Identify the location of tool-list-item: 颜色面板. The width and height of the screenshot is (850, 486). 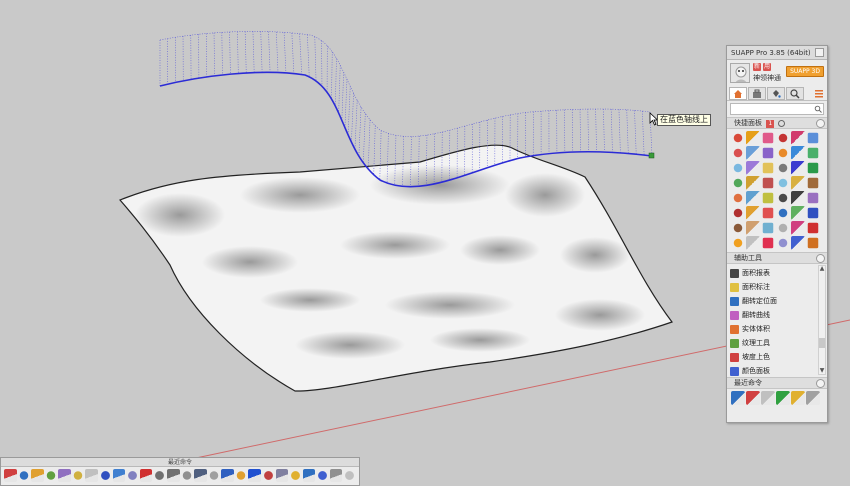
(778, 370).